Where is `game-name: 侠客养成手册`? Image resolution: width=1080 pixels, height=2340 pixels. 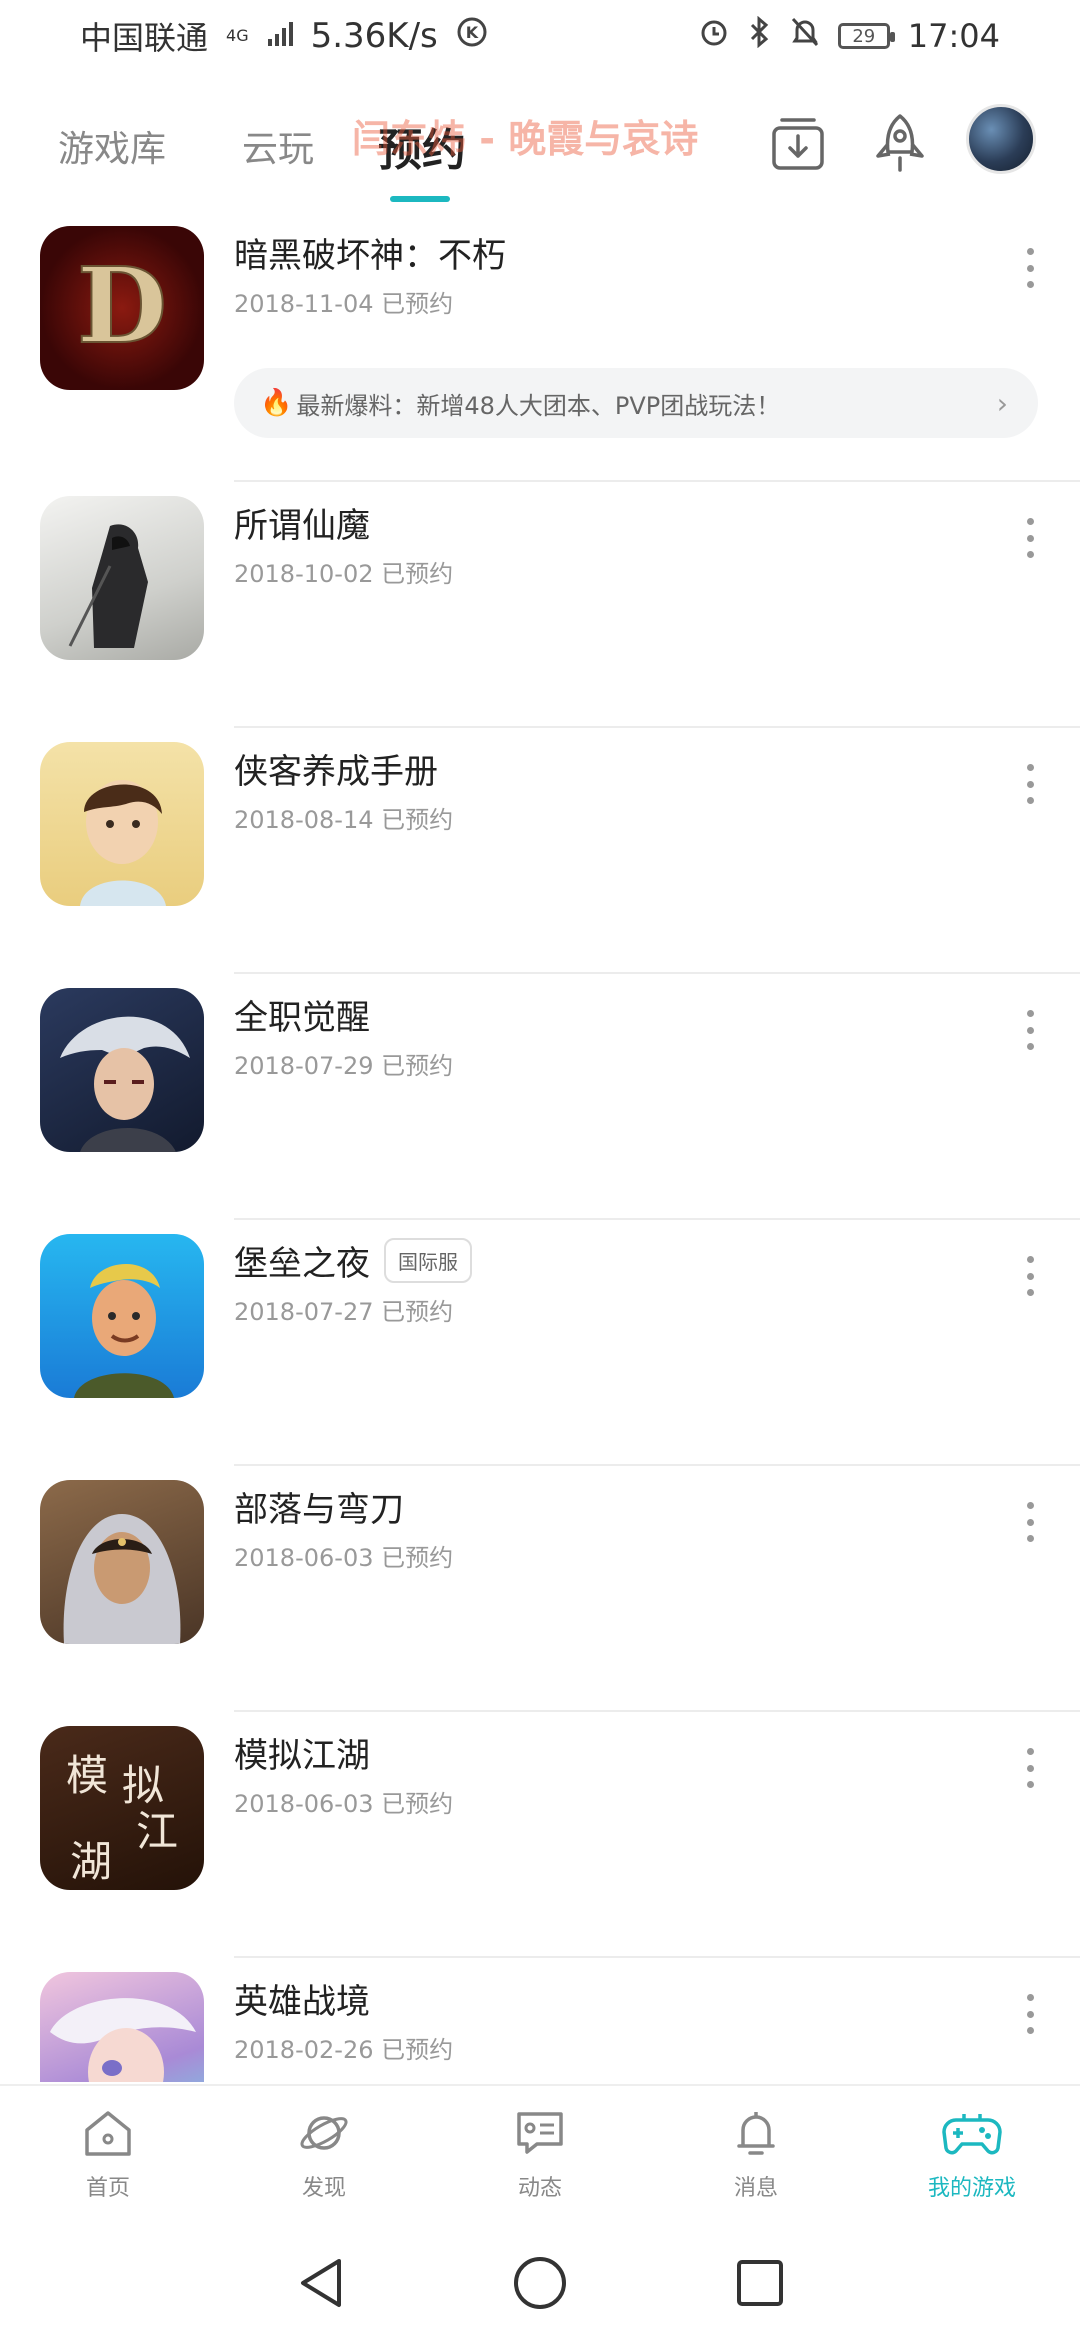
game-name: 侠客养成手册 is located at coordinates (336, 772).